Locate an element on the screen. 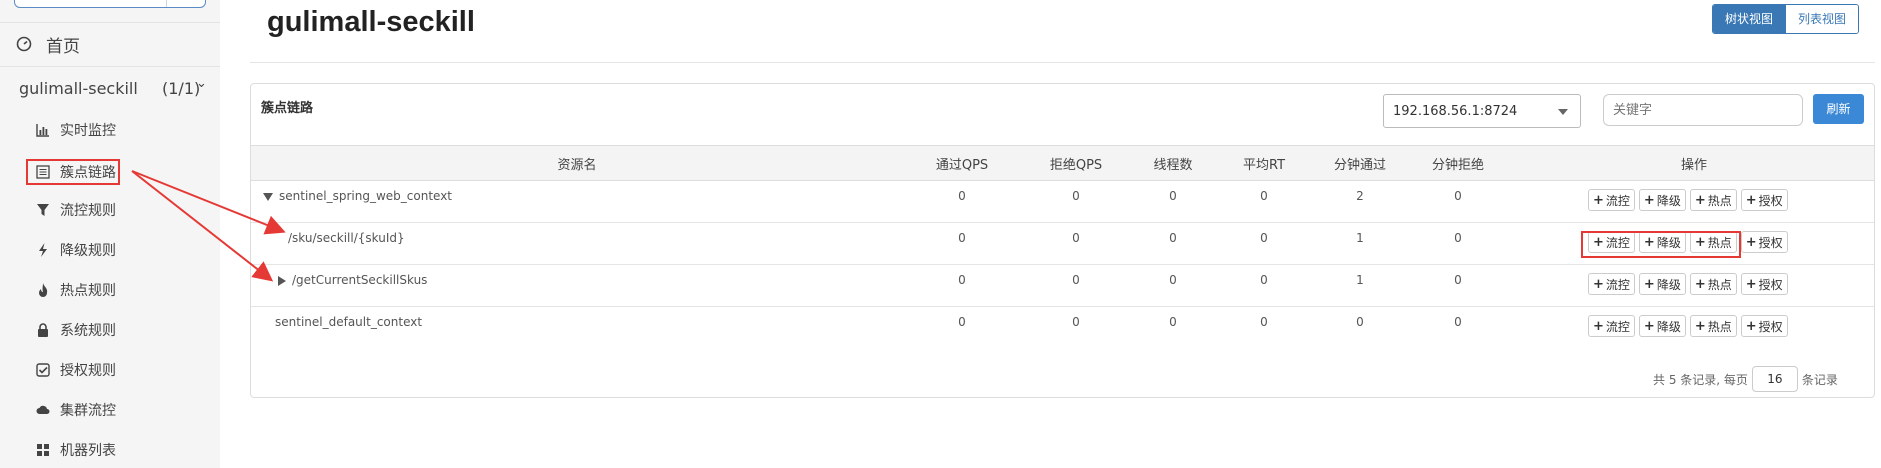 Image resolution: width=1881 pixels, height=468 pixels. chevron-down-icon: ⌄ is located at coordinates (201, 83).